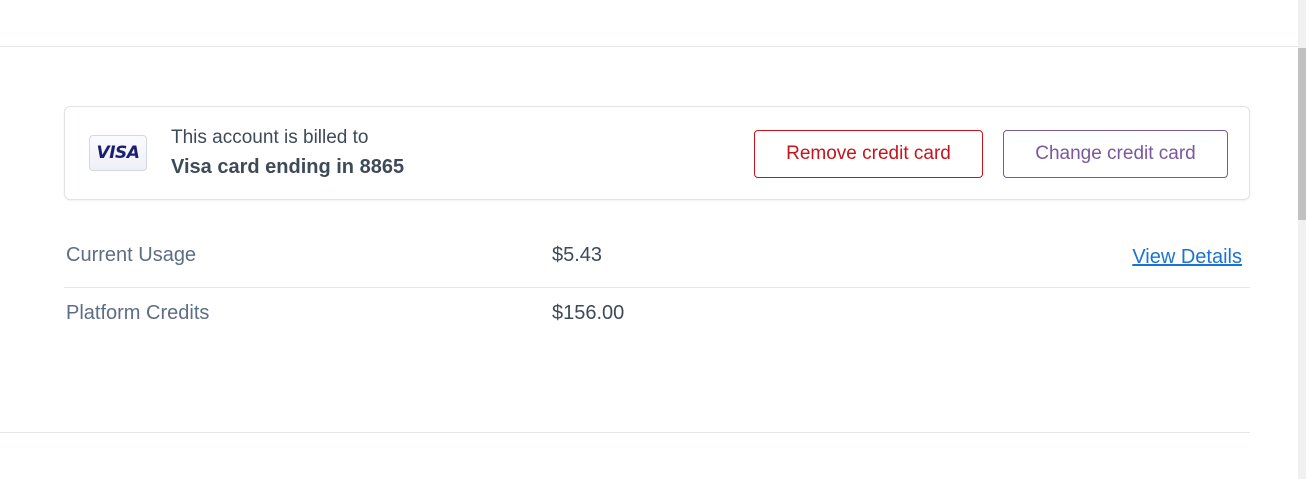 The height and width of the screenshot is (479, 1306). I want to click on current-usage-row: Current Usage $5.43 View Details, so click(657, 259).